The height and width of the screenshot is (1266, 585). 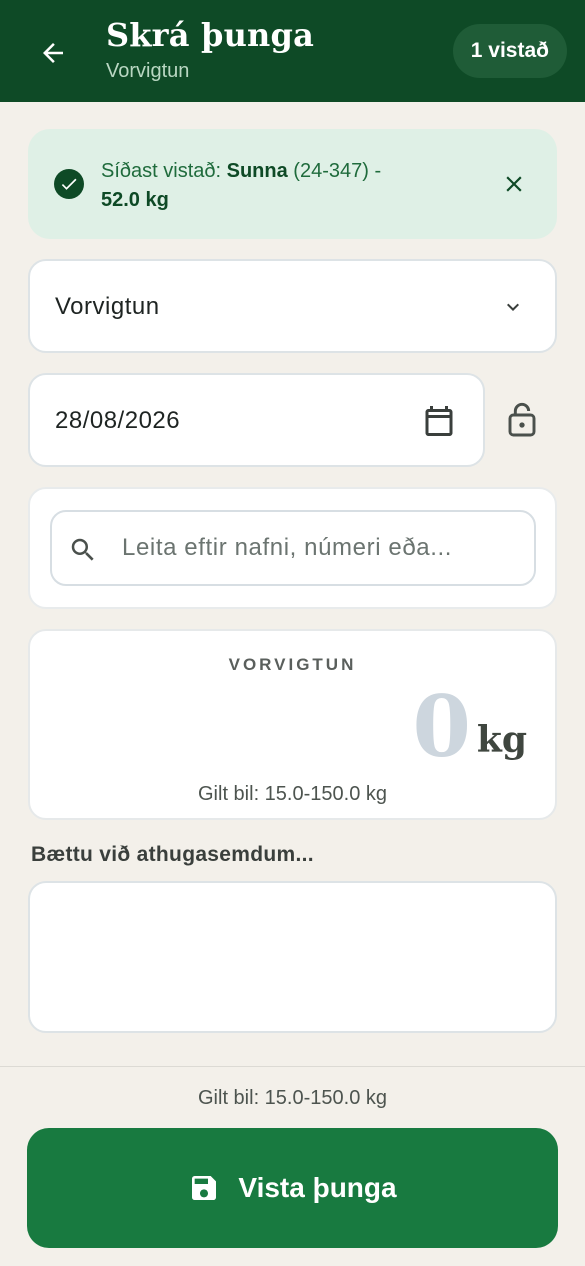 I want to click on banner-animal-name: Sunna, so click(x=257, y=171).